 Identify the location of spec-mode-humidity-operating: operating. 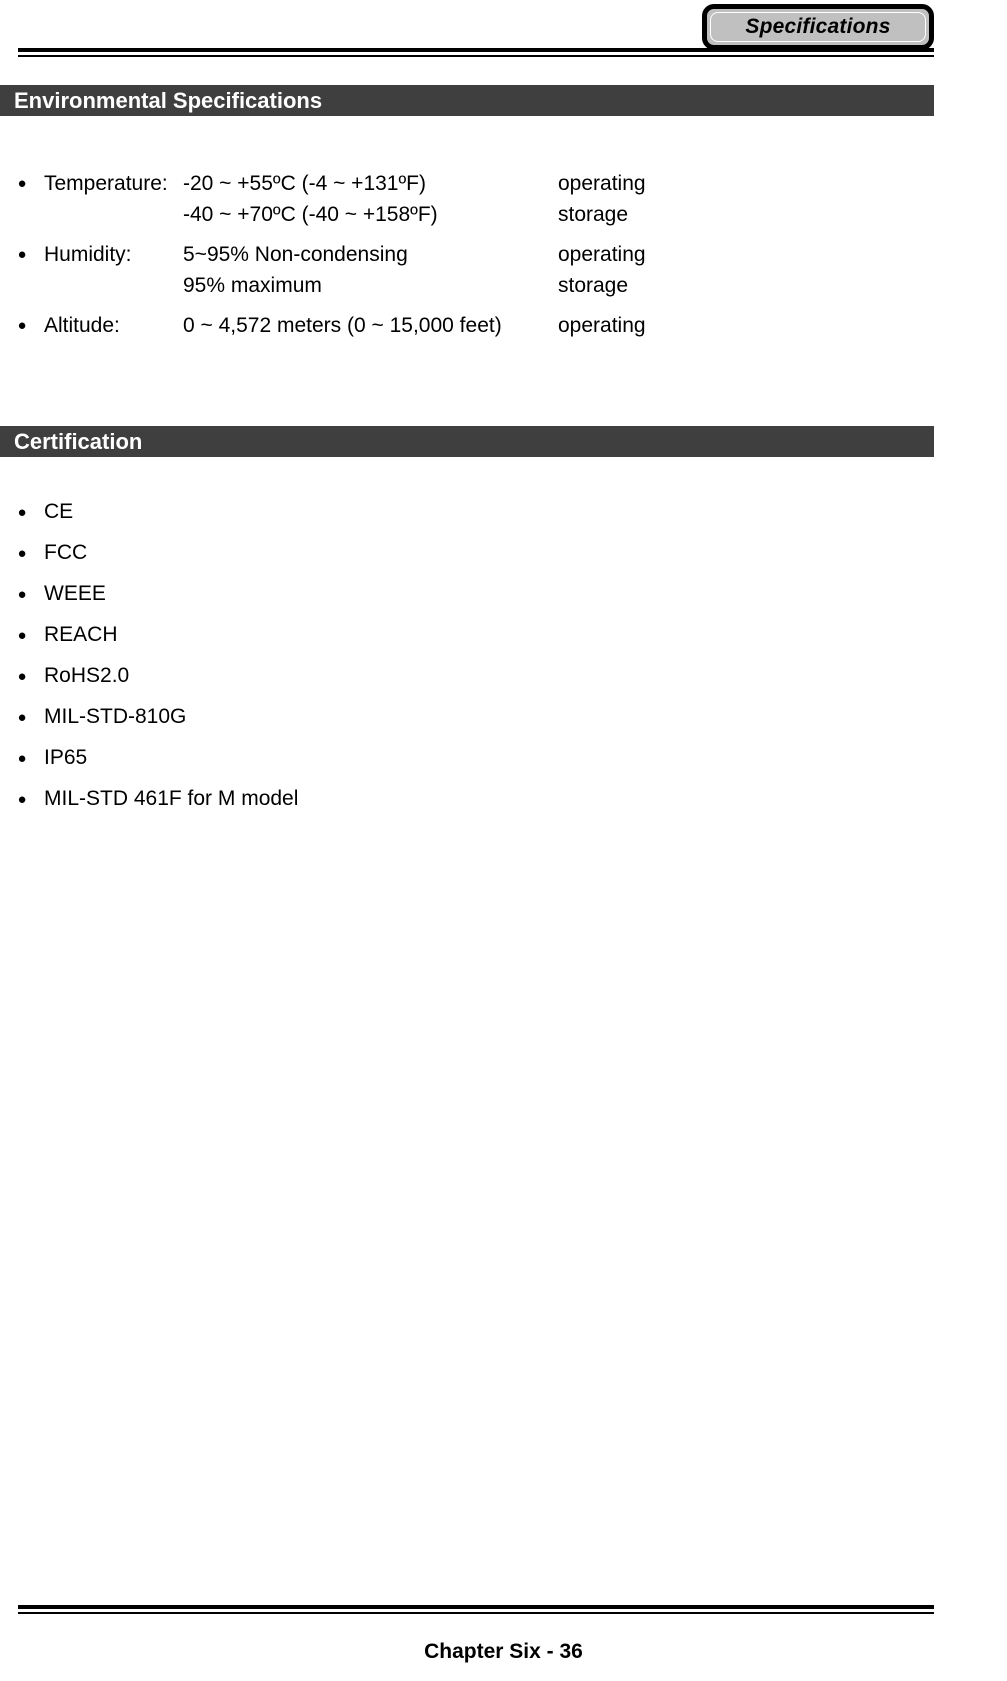
(602, 254).